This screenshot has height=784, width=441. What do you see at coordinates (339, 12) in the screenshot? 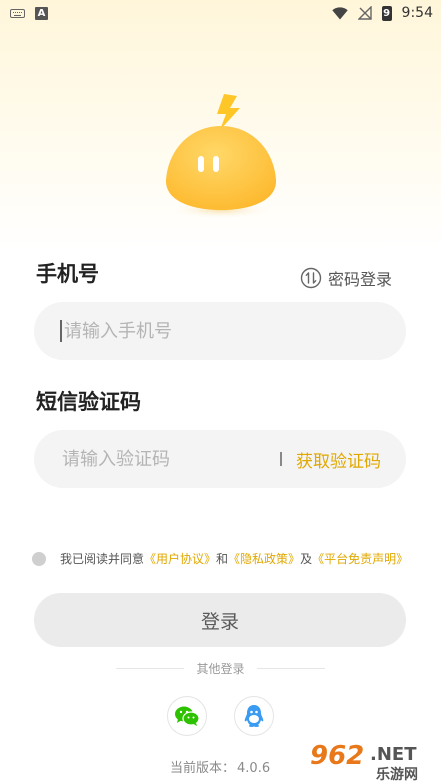
I see `wifi-icon` at bounding box center [339, 12].